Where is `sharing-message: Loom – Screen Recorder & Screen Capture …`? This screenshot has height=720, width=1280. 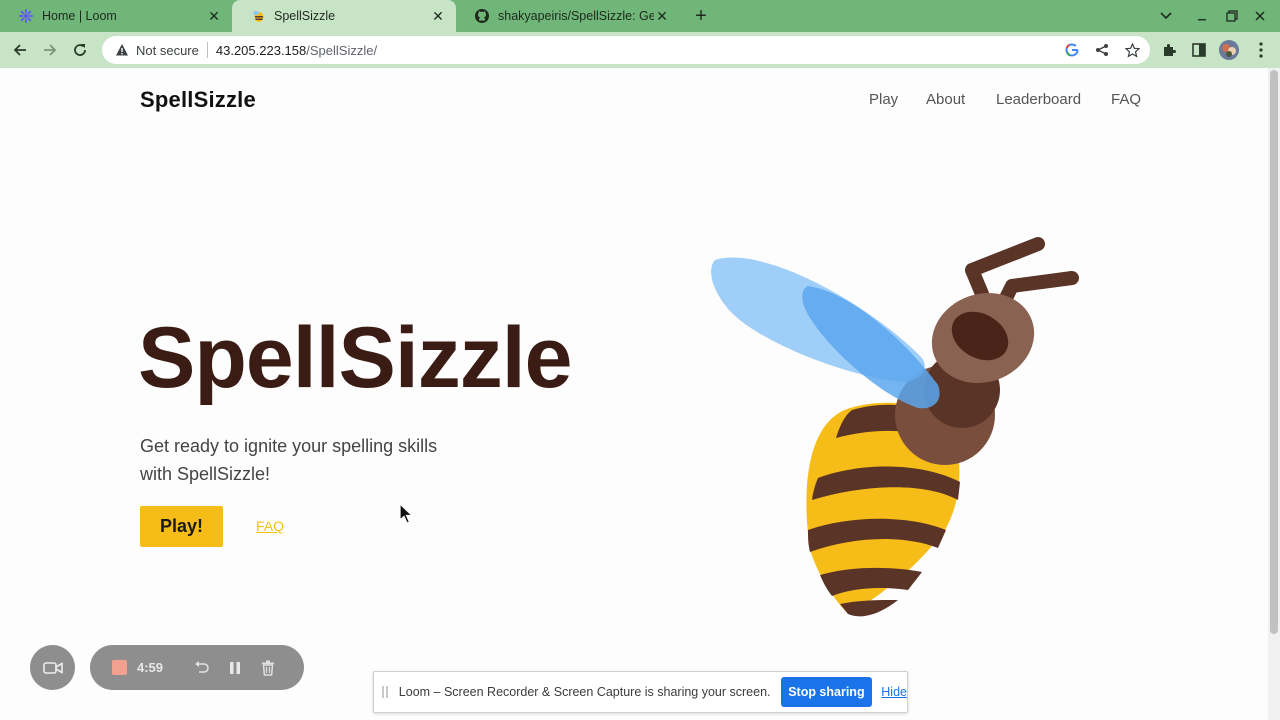 sharing-message: Loom – Screen Recorder & Screen Capture … is located at coordinates (584, 692).